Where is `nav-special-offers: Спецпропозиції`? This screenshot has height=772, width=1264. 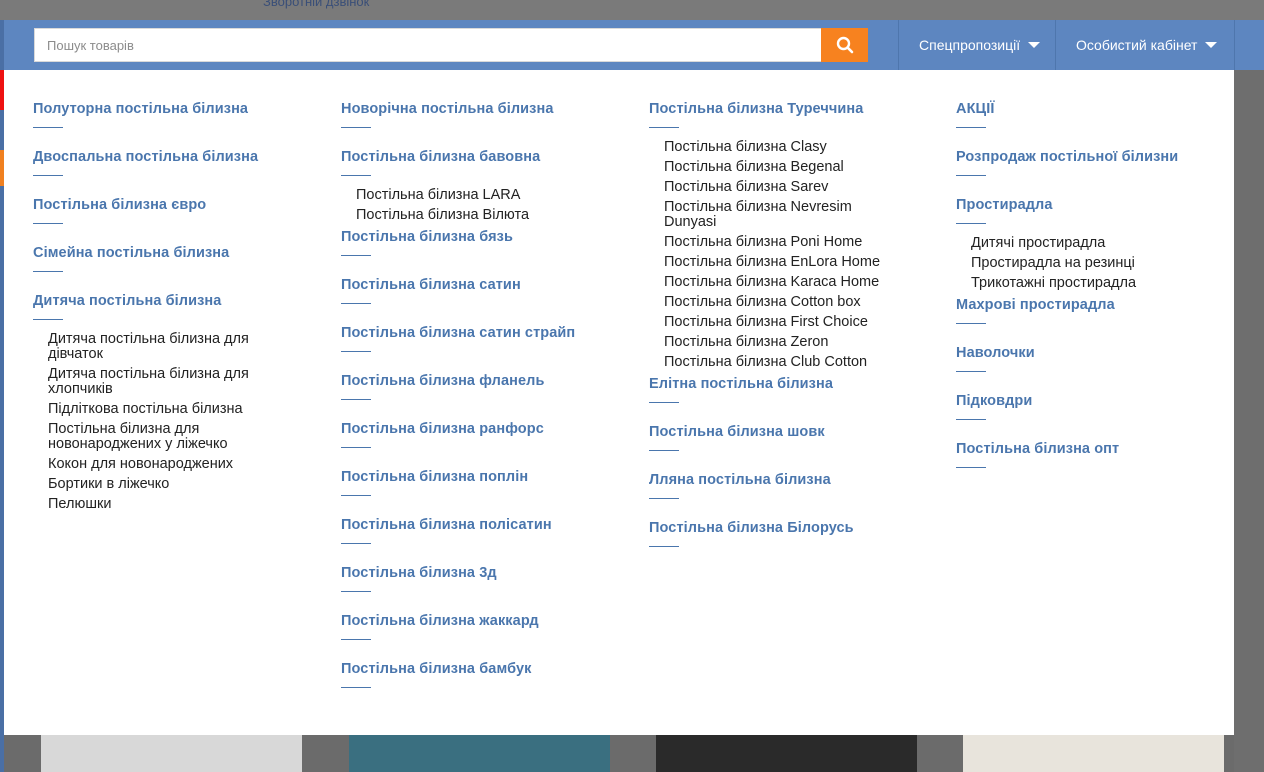 nav-special-offers: Спецпропозиції is located at coordinates (976, 45).